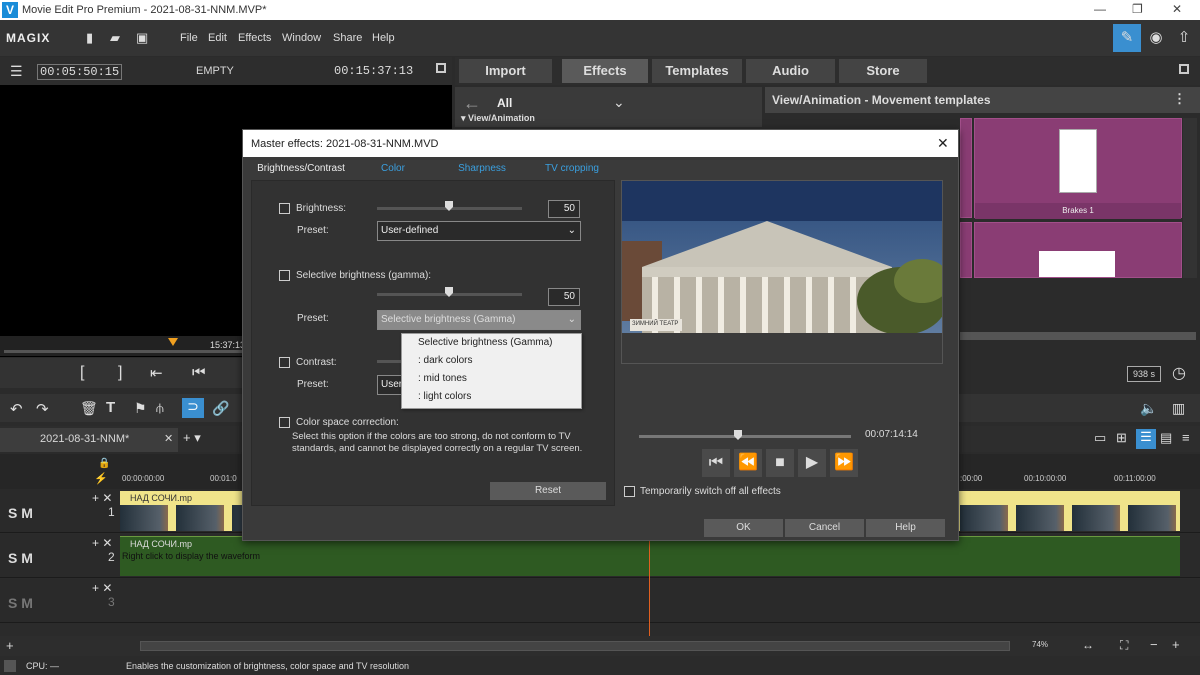 This screenshot has width=1200, height=675. Describe the element at coordinates (743, 528) in the screenshot. I see `ok-button: OK` at that location.